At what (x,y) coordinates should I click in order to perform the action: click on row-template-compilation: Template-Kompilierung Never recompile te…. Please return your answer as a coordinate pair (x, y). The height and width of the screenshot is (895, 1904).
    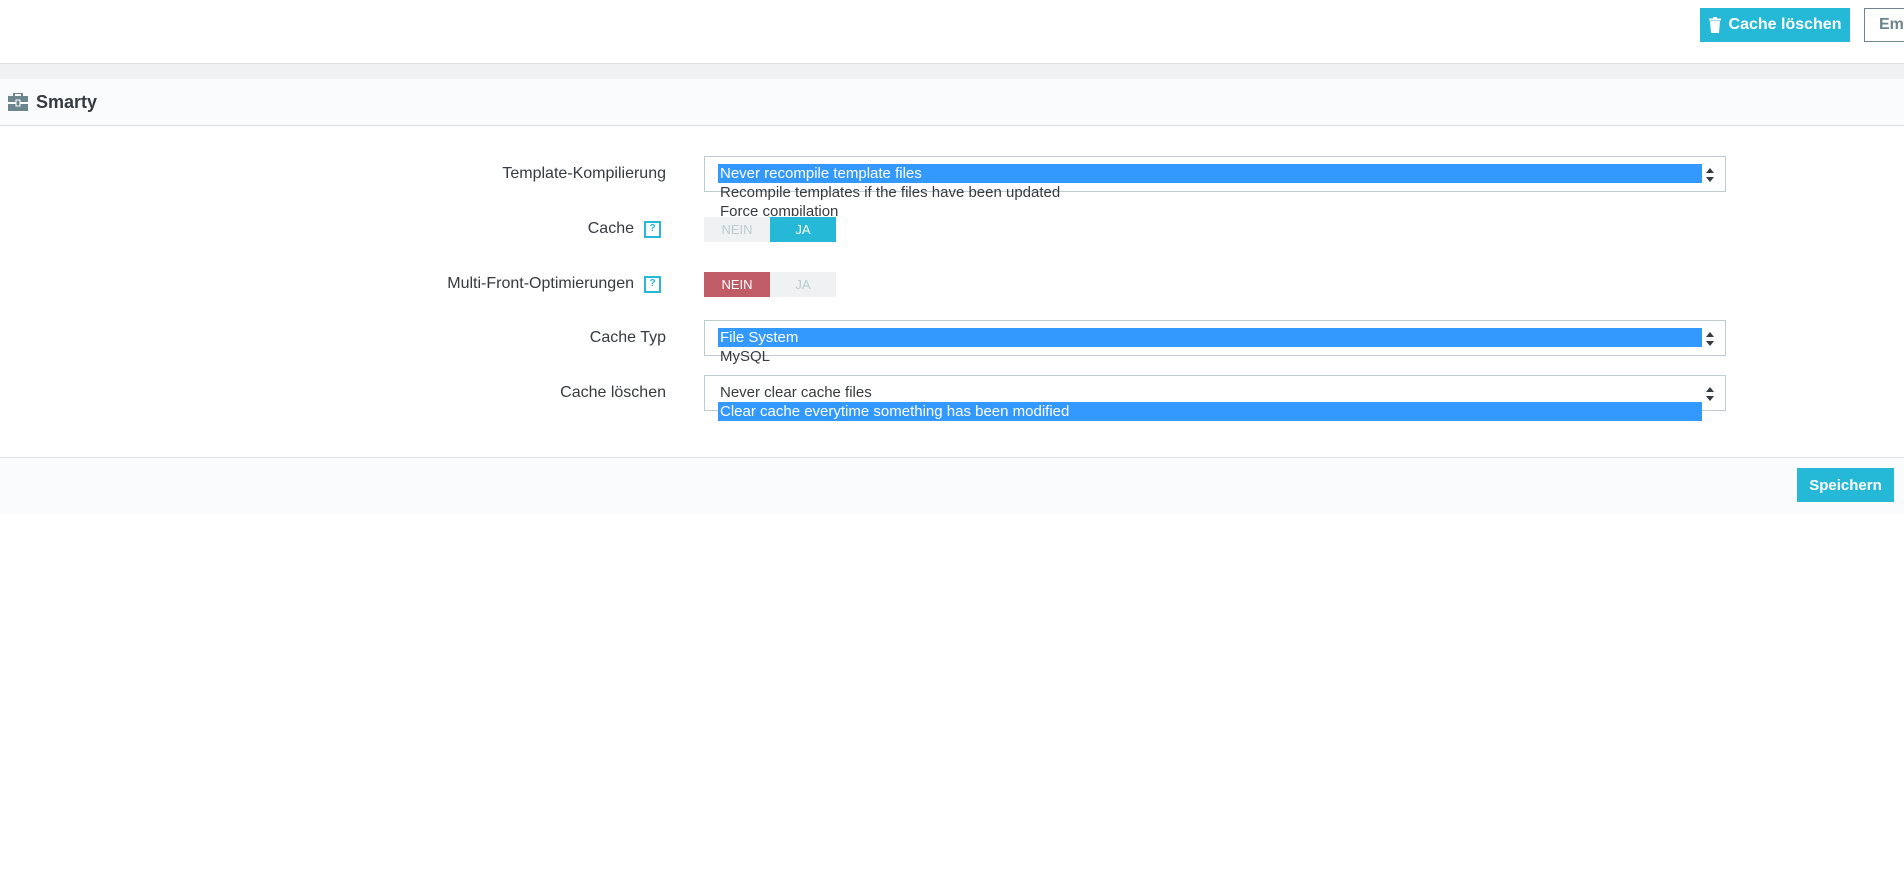
    Looking at the image, I should click on (952, 186).